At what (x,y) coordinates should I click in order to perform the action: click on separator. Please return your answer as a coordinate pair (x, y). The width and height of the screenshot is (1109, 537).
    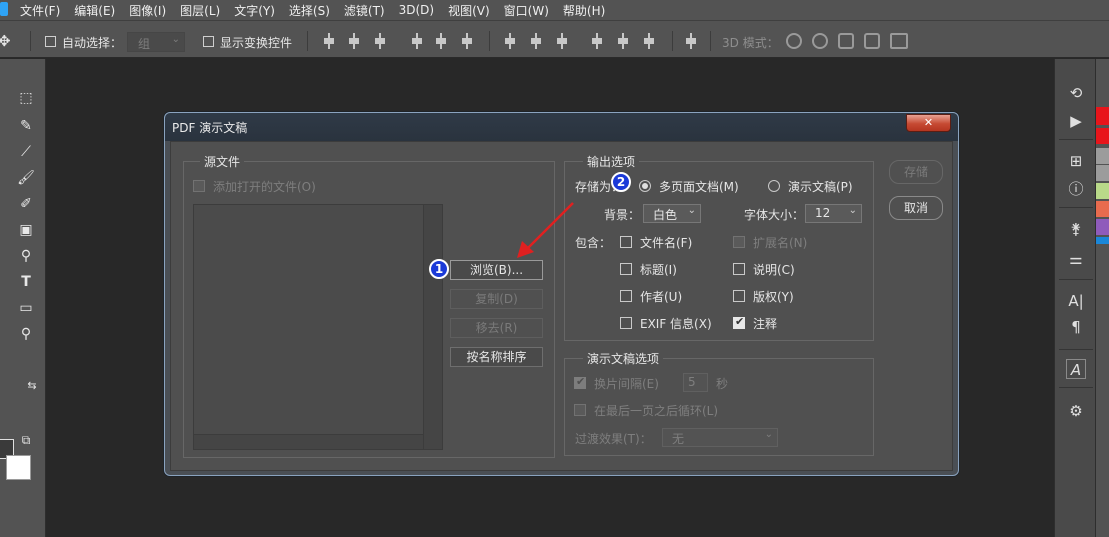
    Looking at the image, I should click on (1076, 207).